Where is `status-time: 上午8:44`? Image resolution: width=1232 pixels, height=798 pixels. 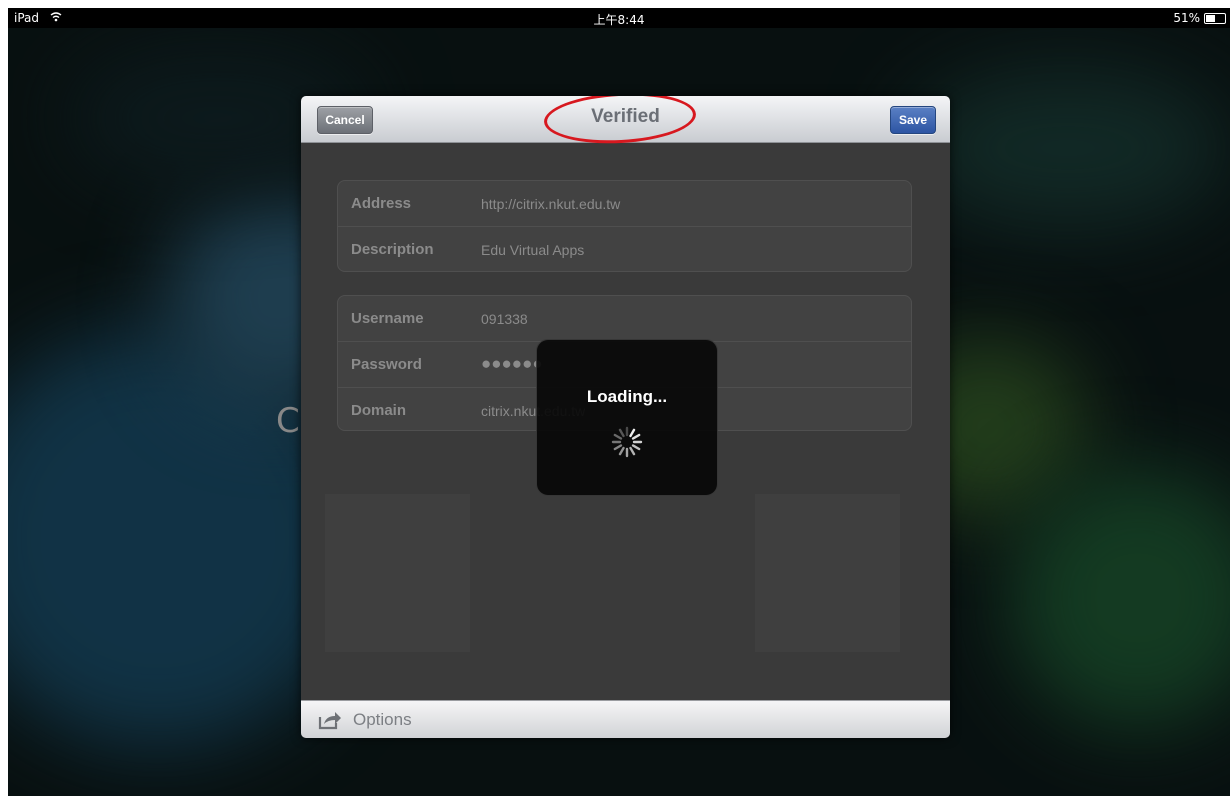
status-time: 上午8:44 is located at coordinates (619, 20).